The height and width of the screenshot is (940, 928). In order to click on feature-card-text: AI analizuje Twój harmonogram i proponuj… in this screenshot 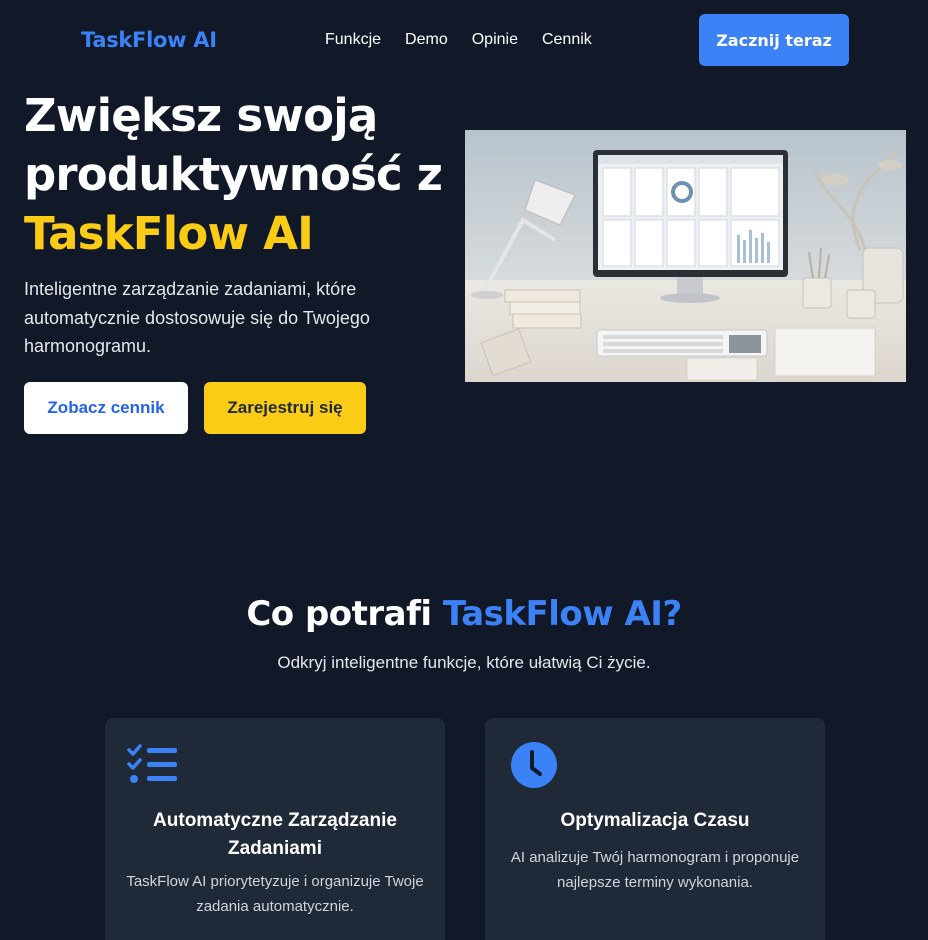, I will do `click(655, 870)`.